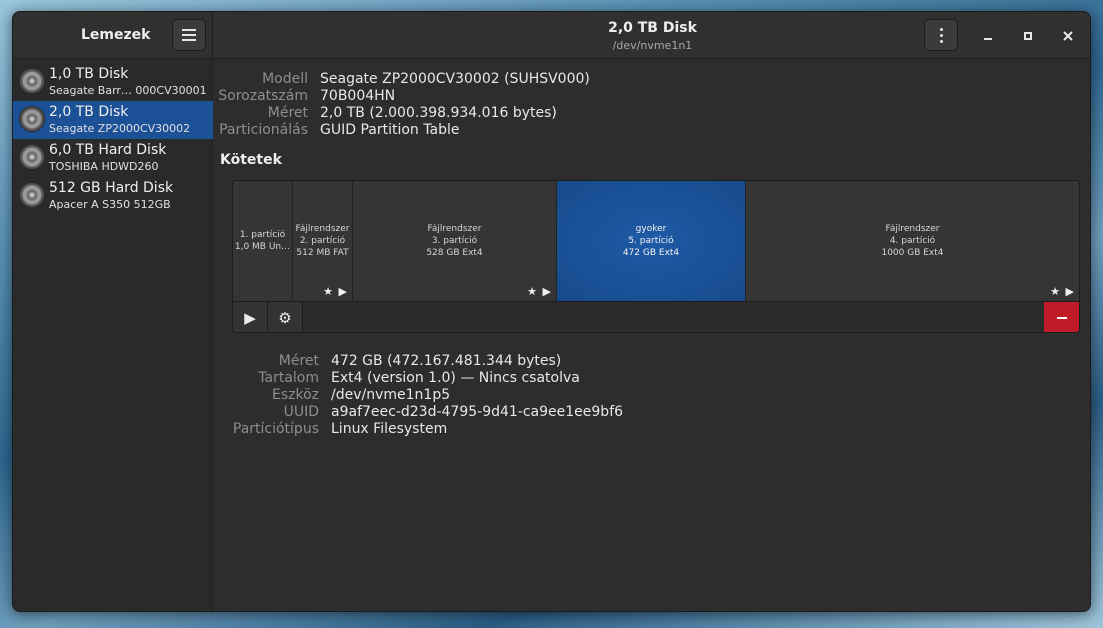 The image size is (1103, 628). I want to click on partition-device-value: /dev/nvme1n1p5, so click(391, 395).